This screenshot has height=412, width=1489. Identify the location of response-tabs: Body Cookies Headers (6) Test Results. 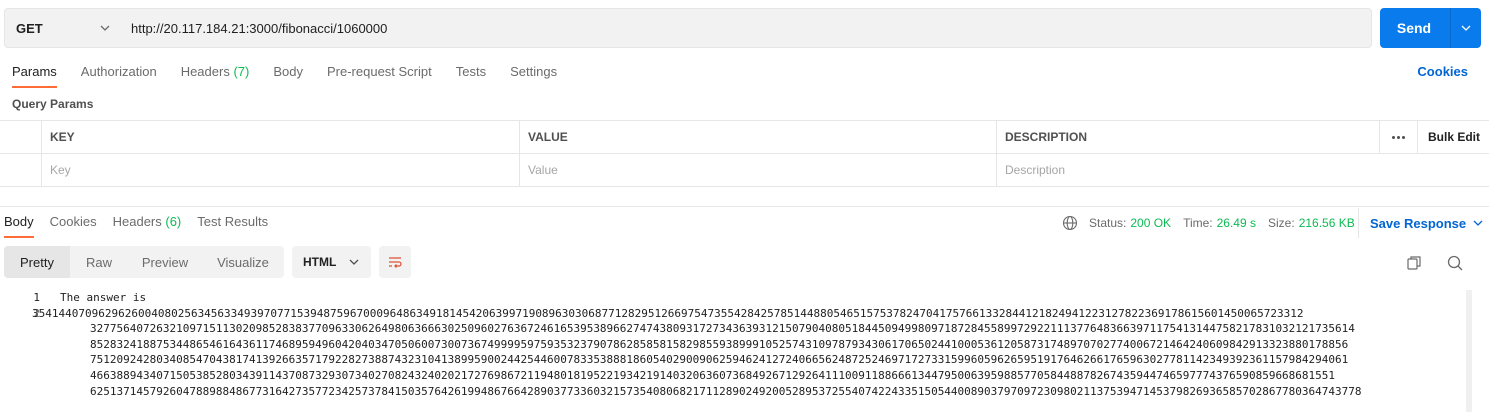
(144, 223).